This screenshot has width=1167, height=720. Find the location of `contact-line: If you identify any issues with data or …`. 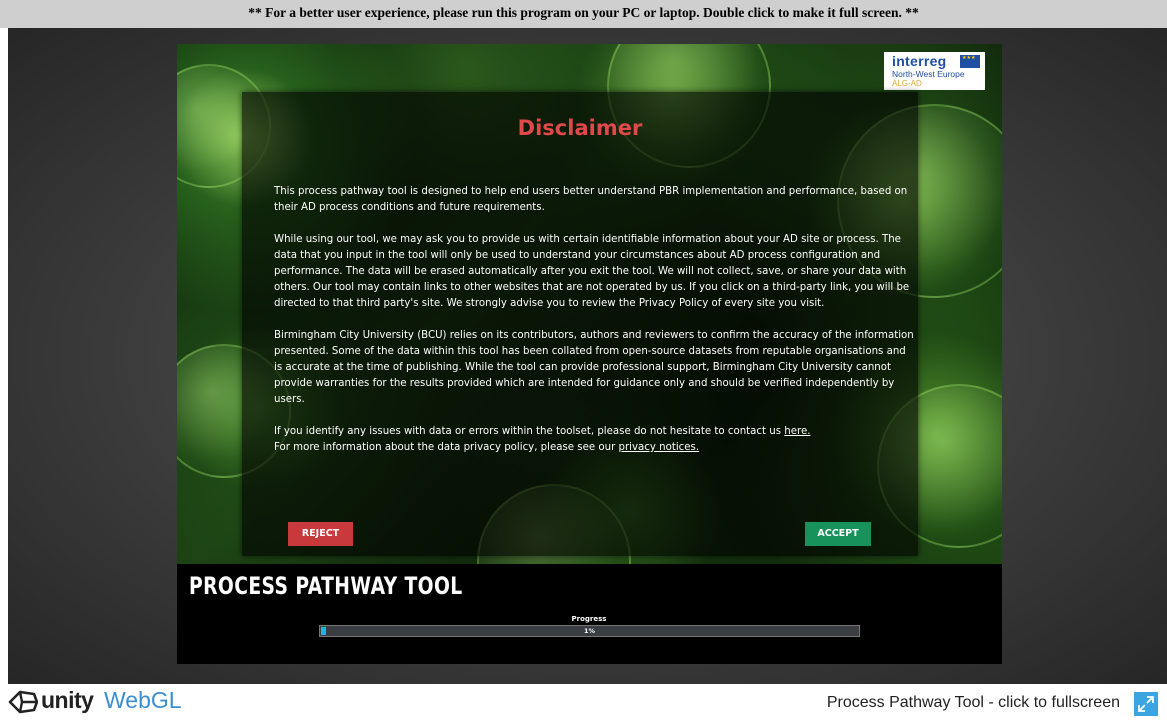

contact-line: If you identify any issues with data or … is located at coordinates (594, 432).